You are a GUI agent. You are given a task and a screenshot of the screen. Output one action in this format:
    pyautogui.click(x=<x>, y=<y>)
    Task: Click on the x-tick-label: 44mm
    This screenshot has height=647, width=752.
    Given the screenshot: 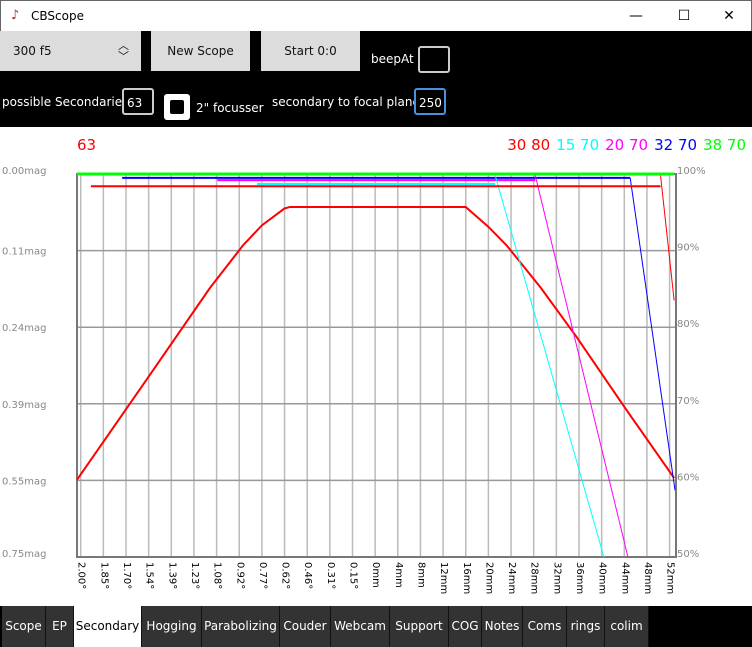 What is the action you would take?
    pyautogui.click(x=624, y=578)
    